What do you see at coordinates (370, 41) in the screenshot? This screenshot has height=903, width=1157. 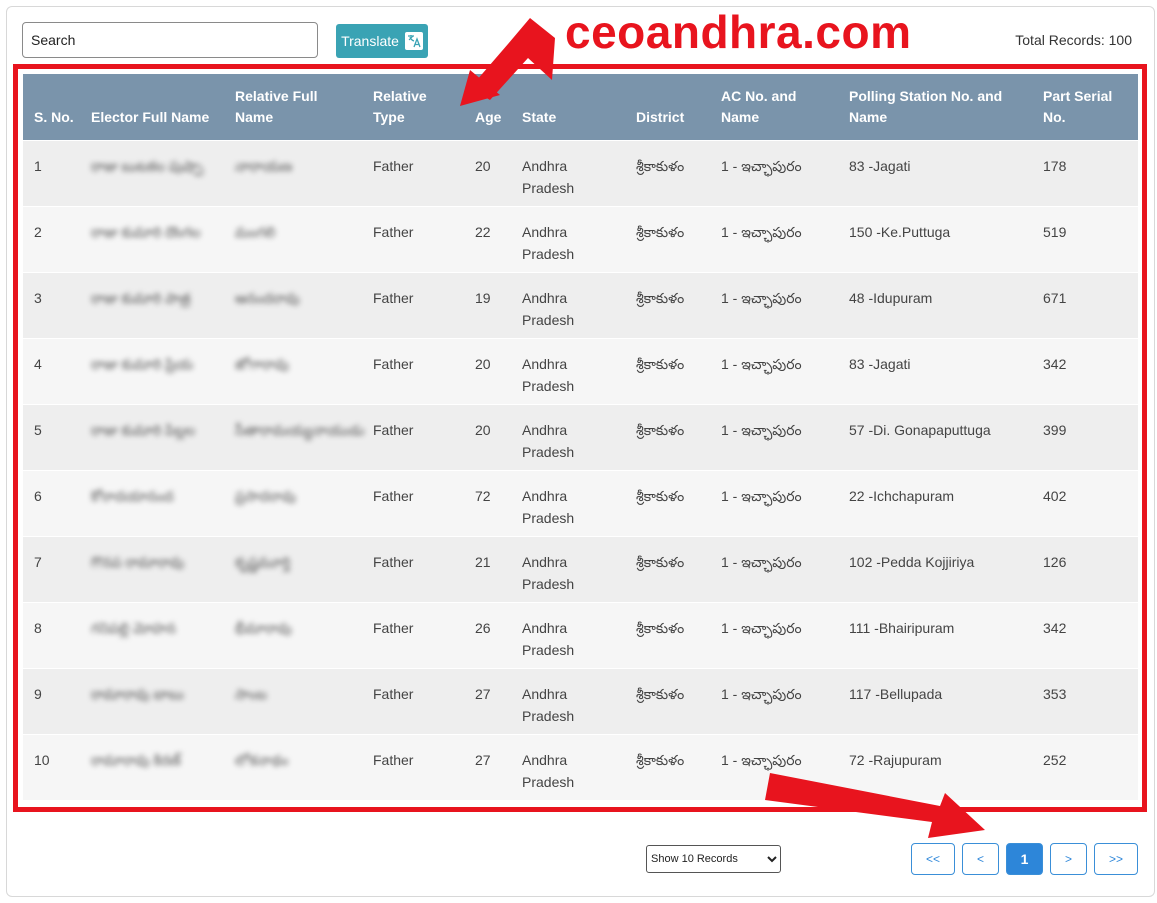 I see `translate-label: Translate` at bounding box center [370, 41].